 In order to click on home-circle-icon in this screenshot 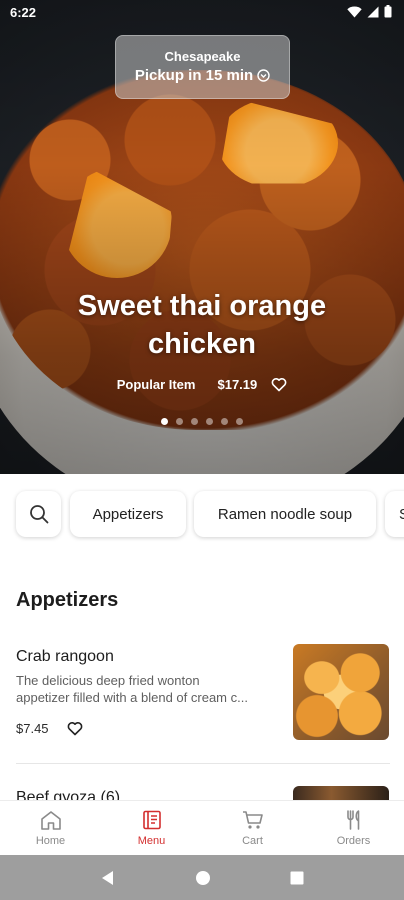, I will do `click(203, 878)`.